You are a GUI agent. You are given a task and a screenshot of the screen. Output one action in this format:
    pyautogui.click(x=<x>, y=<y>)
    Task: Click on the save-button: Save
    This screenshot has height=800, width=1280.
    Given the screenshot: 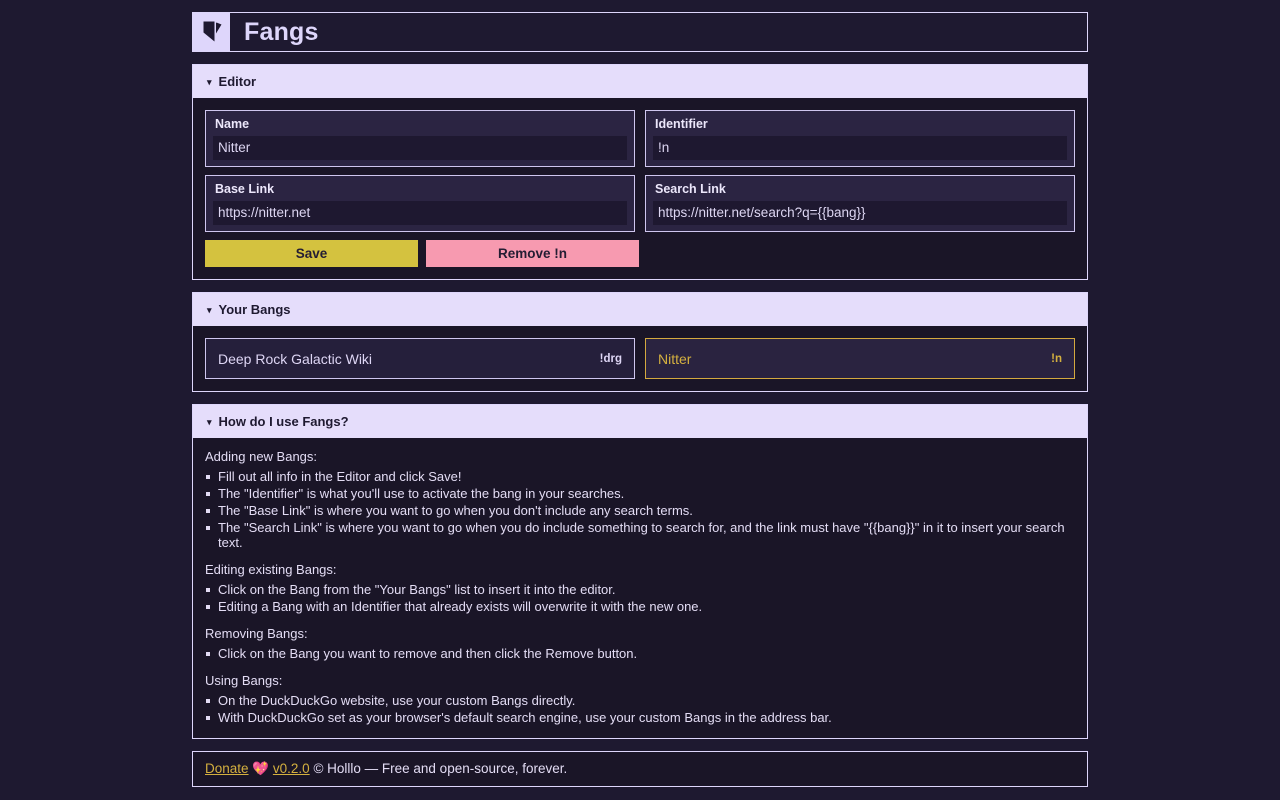 What is the action you would take?
    pyautogui.click(x=311, y=253)
    